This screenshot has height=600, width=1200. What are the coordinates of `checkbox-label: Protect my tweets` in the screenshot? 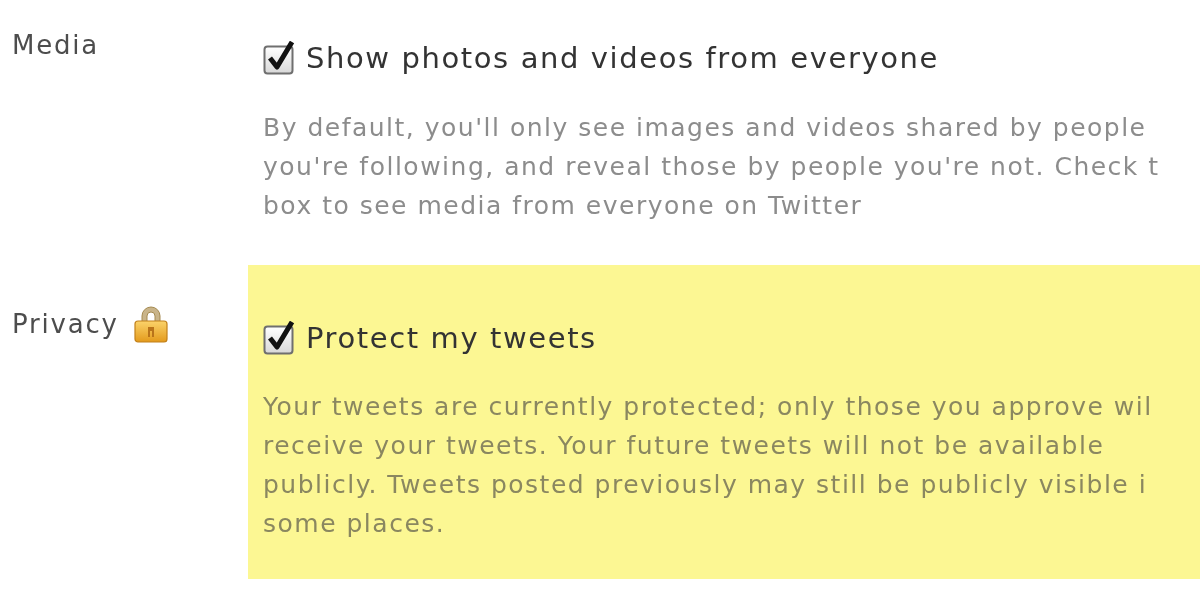 It's located at (451, 338).